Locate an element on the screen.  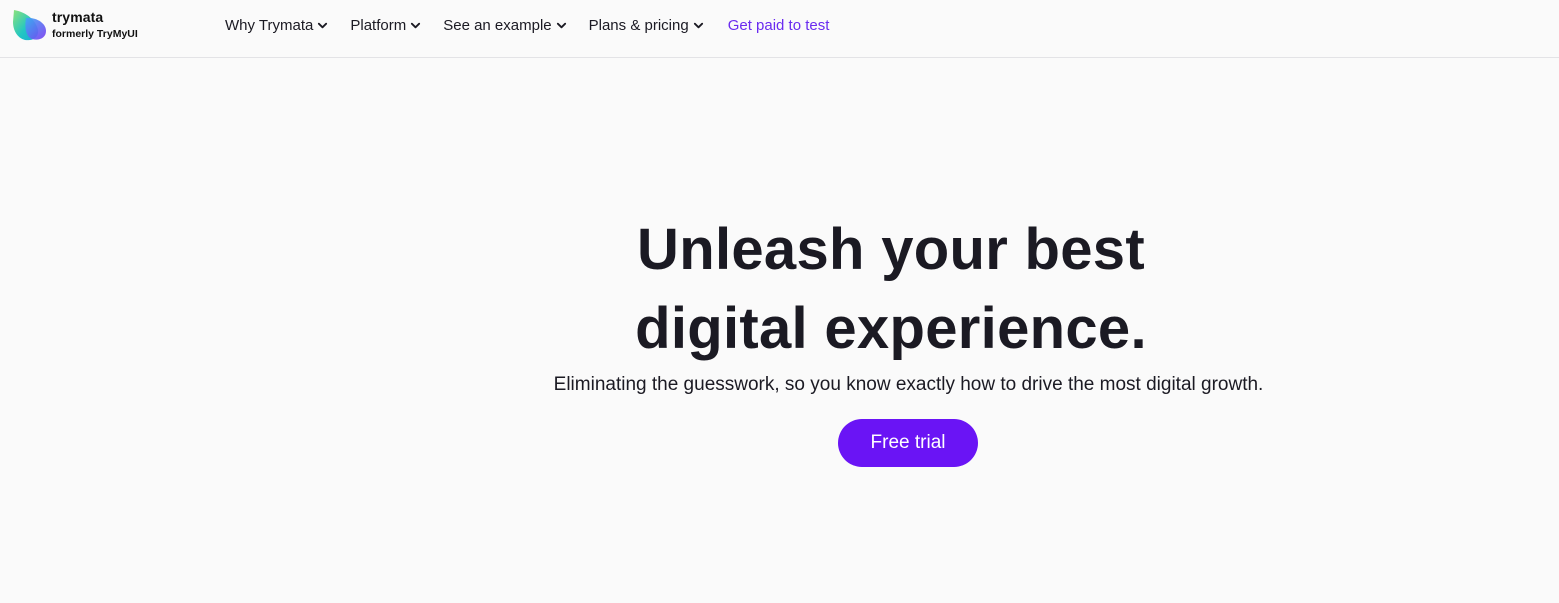
nav-item-label: Platform is located at coordinates (378, 25).